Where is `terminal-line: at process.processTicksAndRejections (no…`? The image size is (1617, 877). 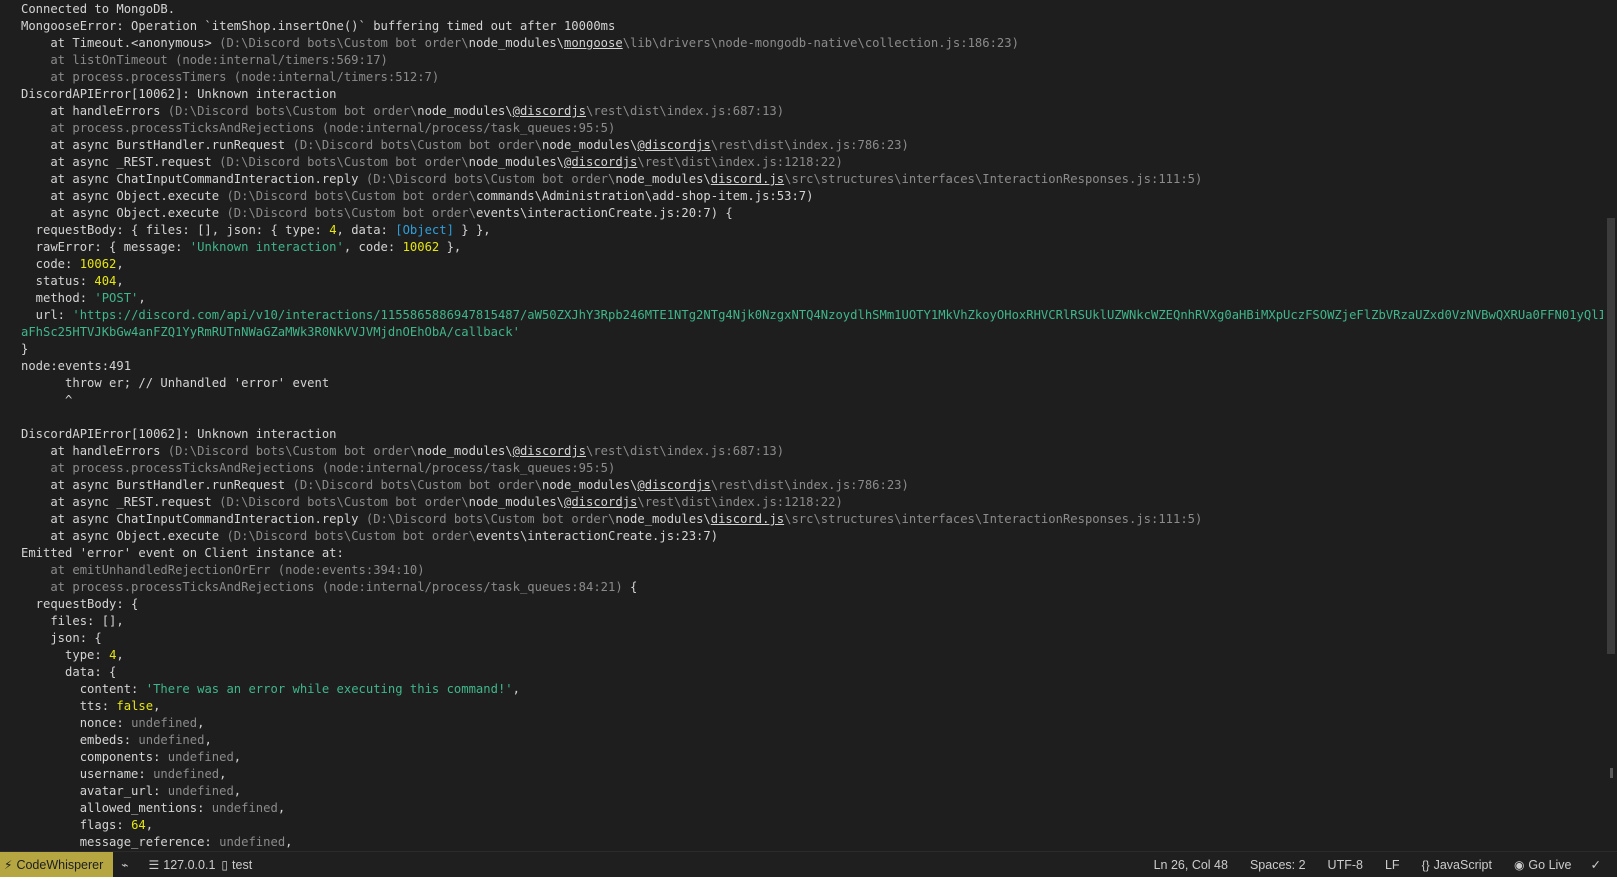
terminal-line: at process.processTicksAndRejections (no… is located at coordinates (812, 587).